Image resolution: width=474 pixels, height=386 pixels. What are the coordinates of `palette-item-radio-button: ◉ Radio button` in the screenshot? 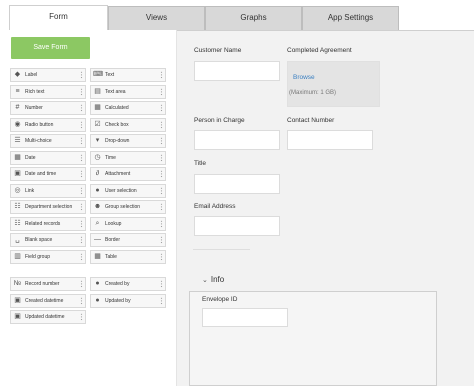 It's located at (48, 124).